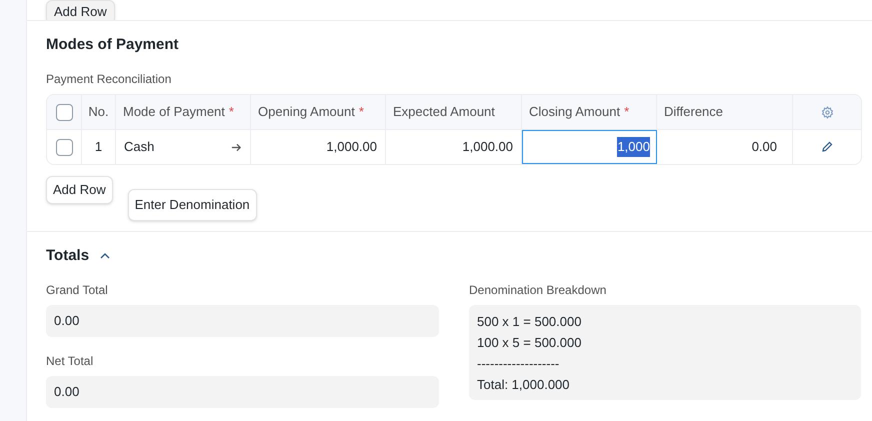 The image size is (872, 421). Describe the element at coordinates (306, 112) in the screenshot. I see `column-title: Opening Amount` at that location.